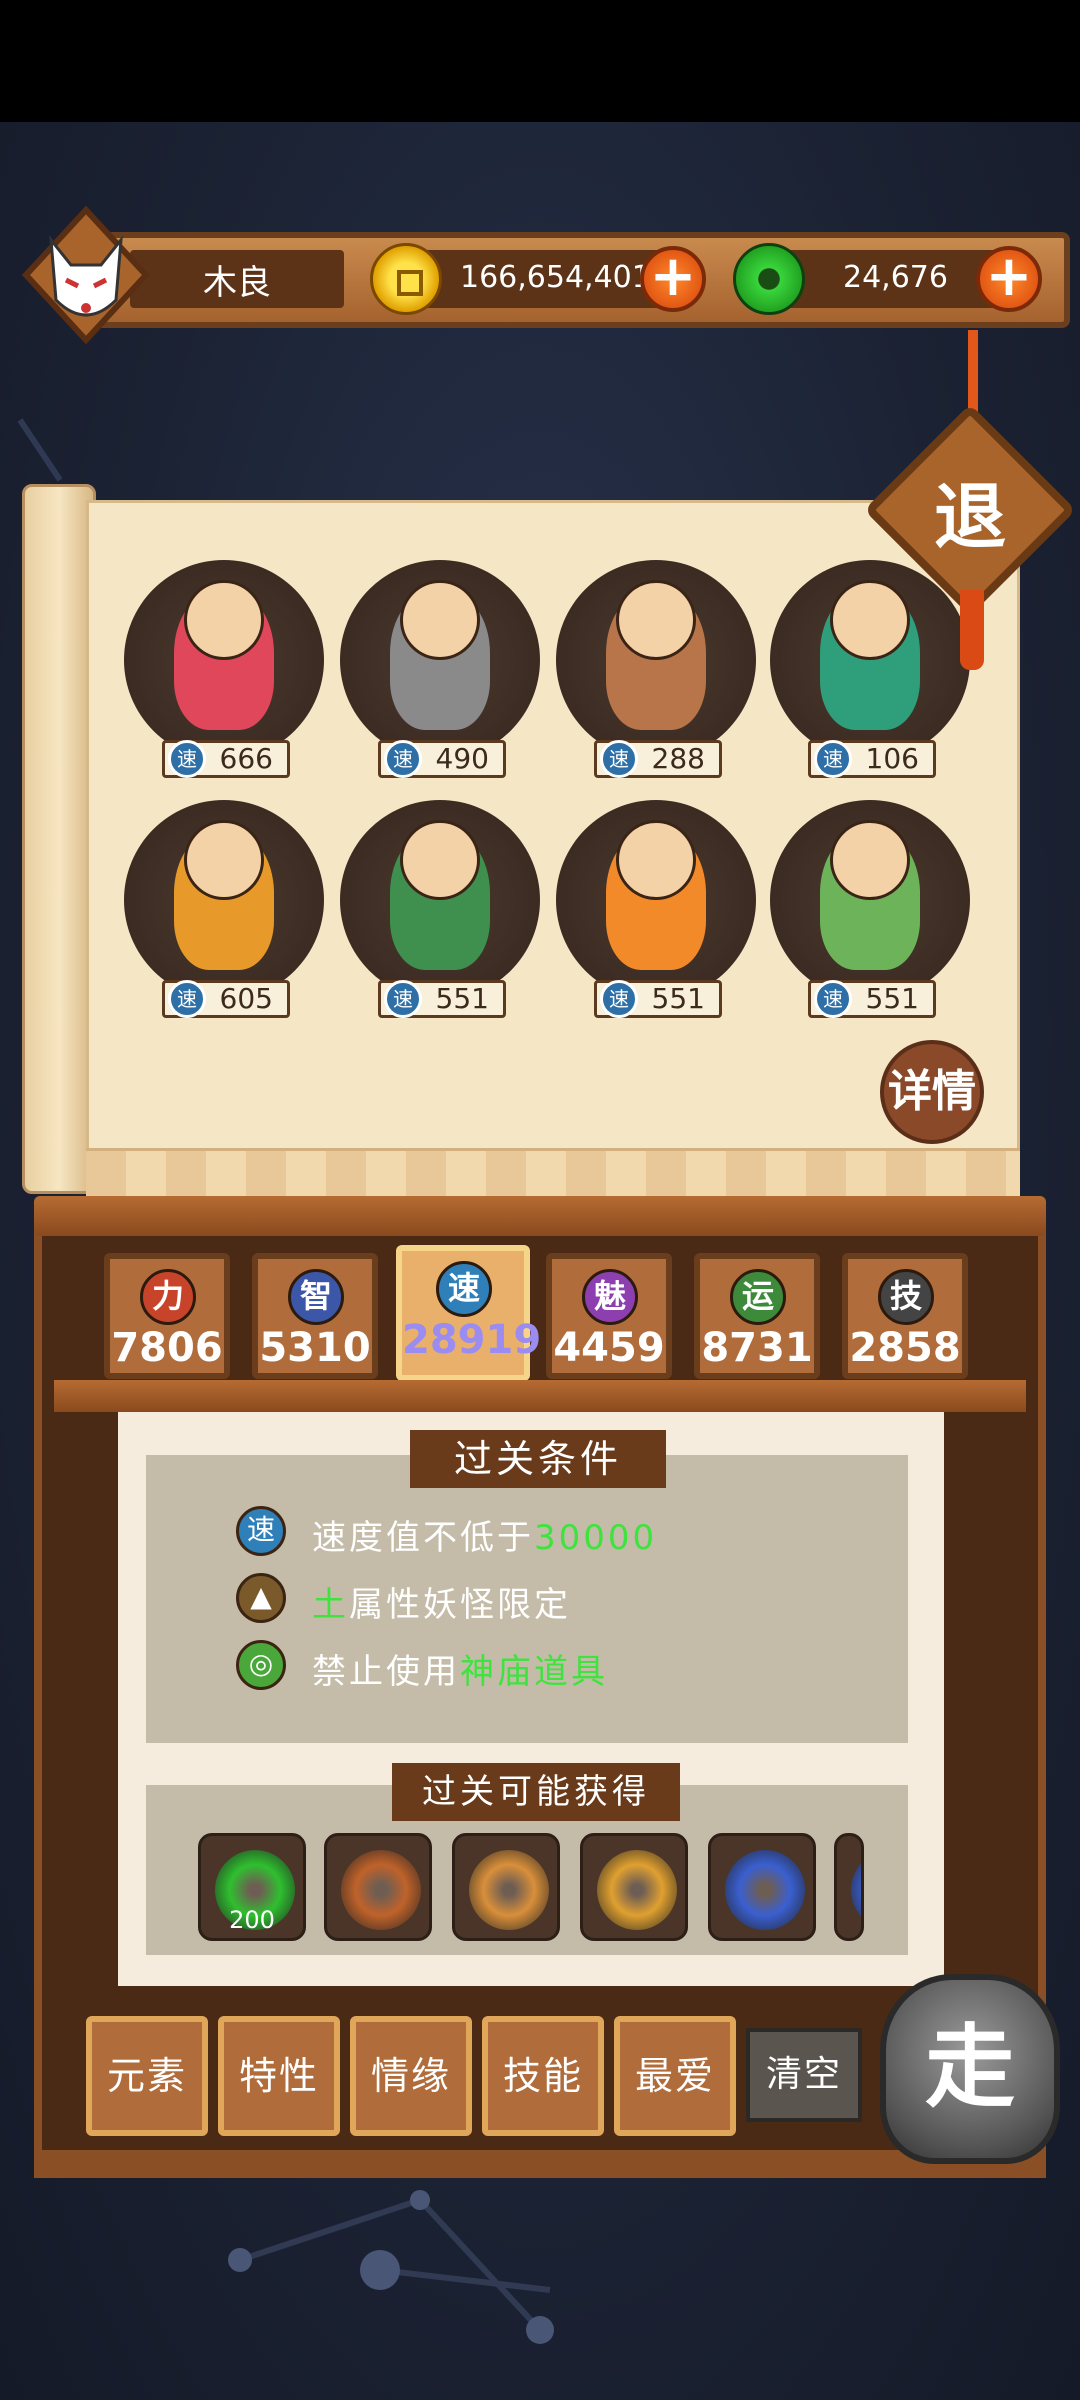 This screenshot has height=2400, width=1080. Describe the element at coordinates (538, 1459) in the screenshot. I see `conditions-title: 过关条件` at that location.